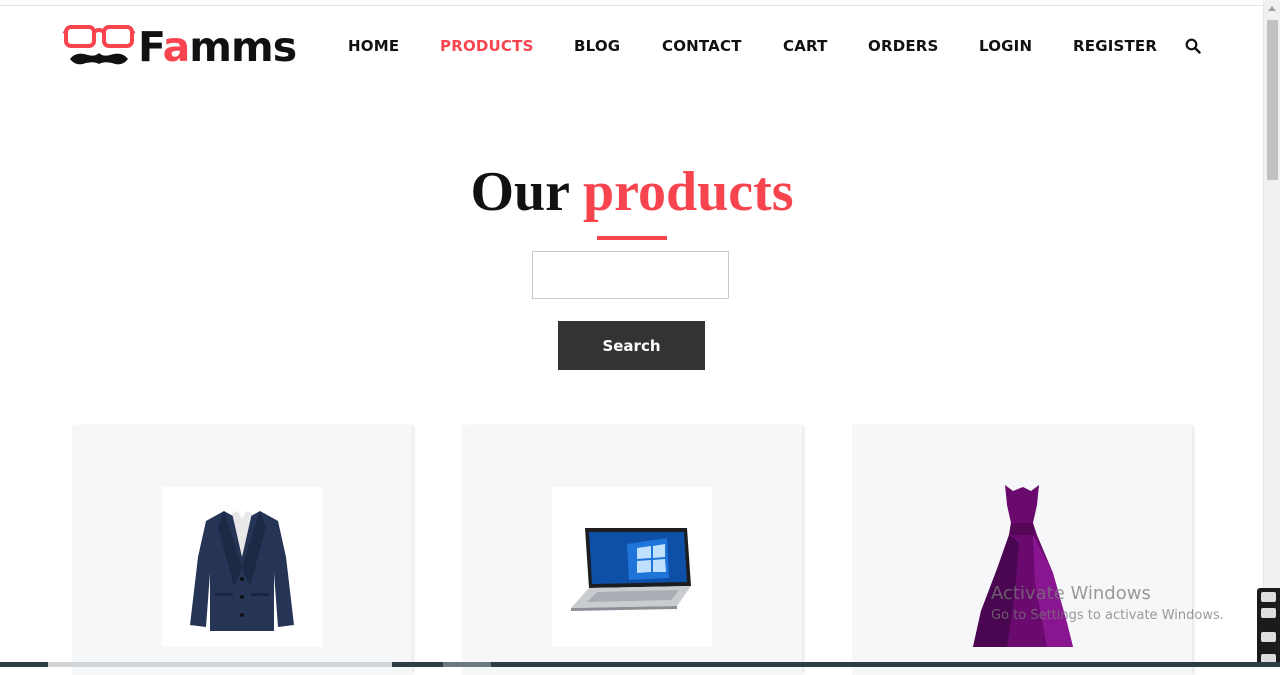 The image size is (1280, 675). What do you see at coordinates (217, 46) in the screenshot?
I see `brand-name: Famms` at bounding box center [217, 46].